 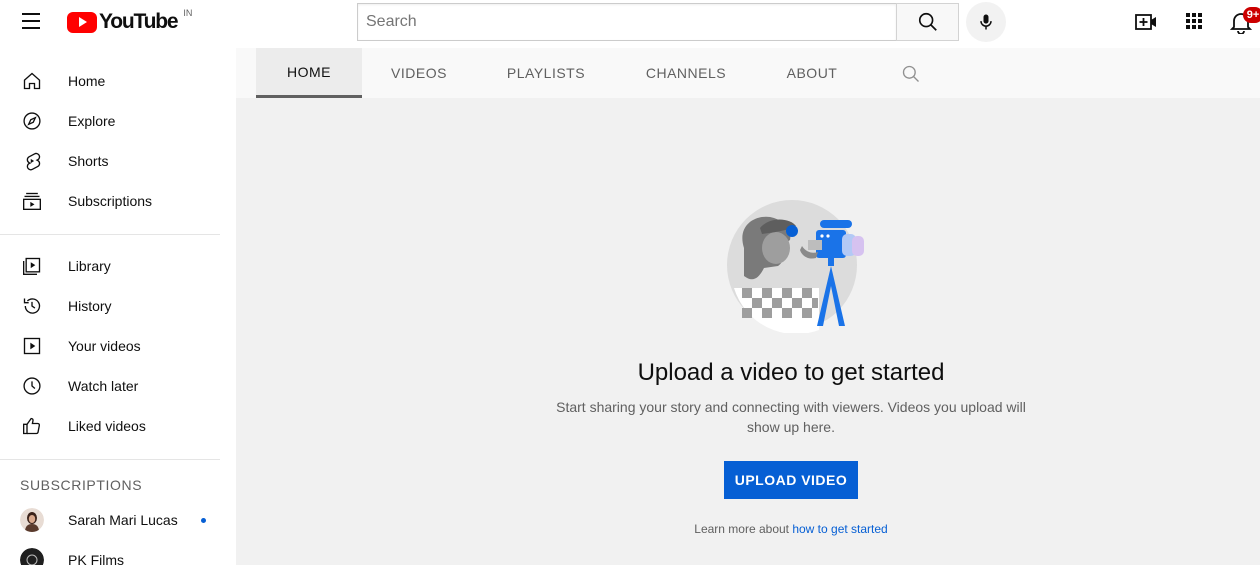 I want to click on notification-count-badge: 9+, so click(x=1251, y=15).